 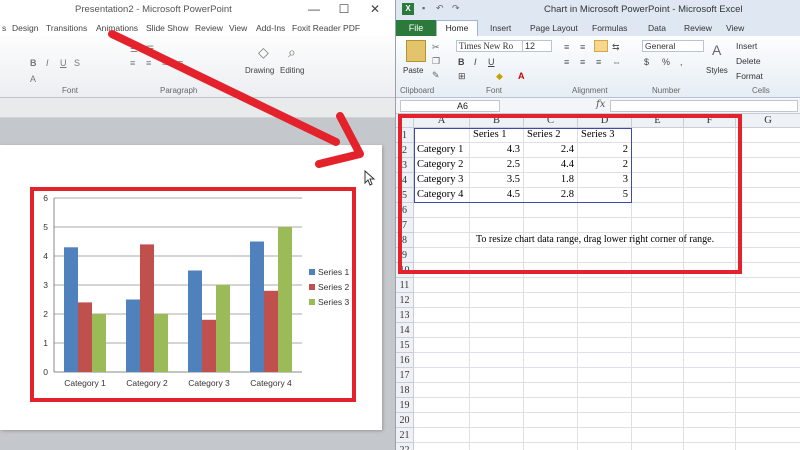 What do you see at coordinates (238, 28) in the screenshot?
I see `tab-view: View` at bounding box center [238, 28].